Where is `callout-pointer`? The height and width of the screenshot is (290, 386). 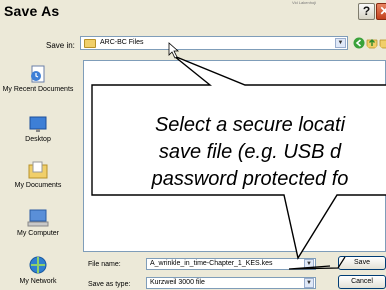 callout-pointer is located at coordinates (317, 263).